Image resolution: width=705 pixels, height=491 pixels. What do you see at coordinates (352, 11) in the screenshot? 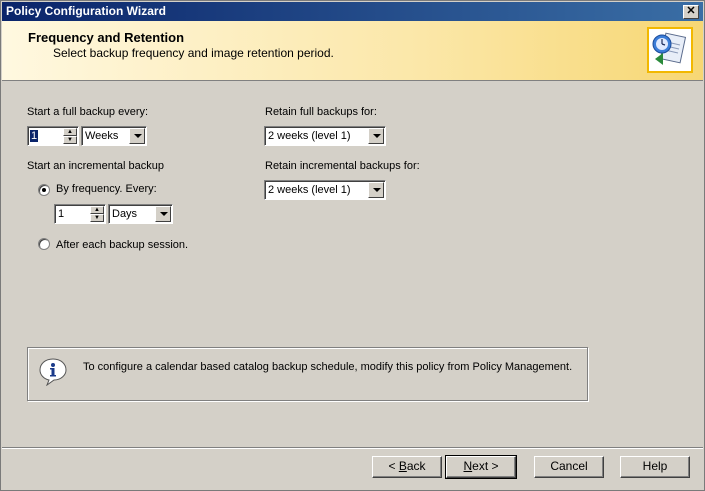
I see `title-bar: Policy Configuration Wizard ✕` at bounding box center [352, 11].